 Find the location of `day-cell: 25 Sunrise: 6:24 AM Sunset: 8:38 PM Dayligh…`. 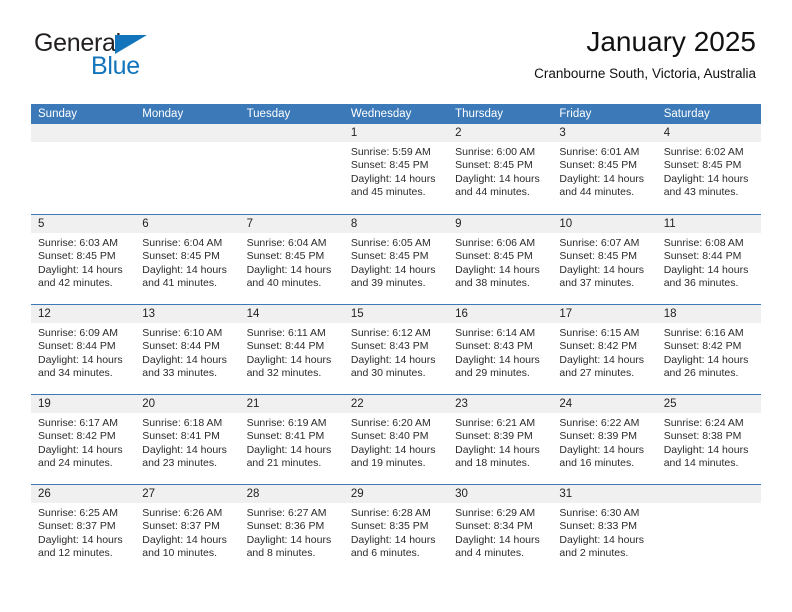

day-cell: 25 Sunrise: 6:24 AM Sunset: 8:38 PM Dayligh… is located at coordinates (708, 439).